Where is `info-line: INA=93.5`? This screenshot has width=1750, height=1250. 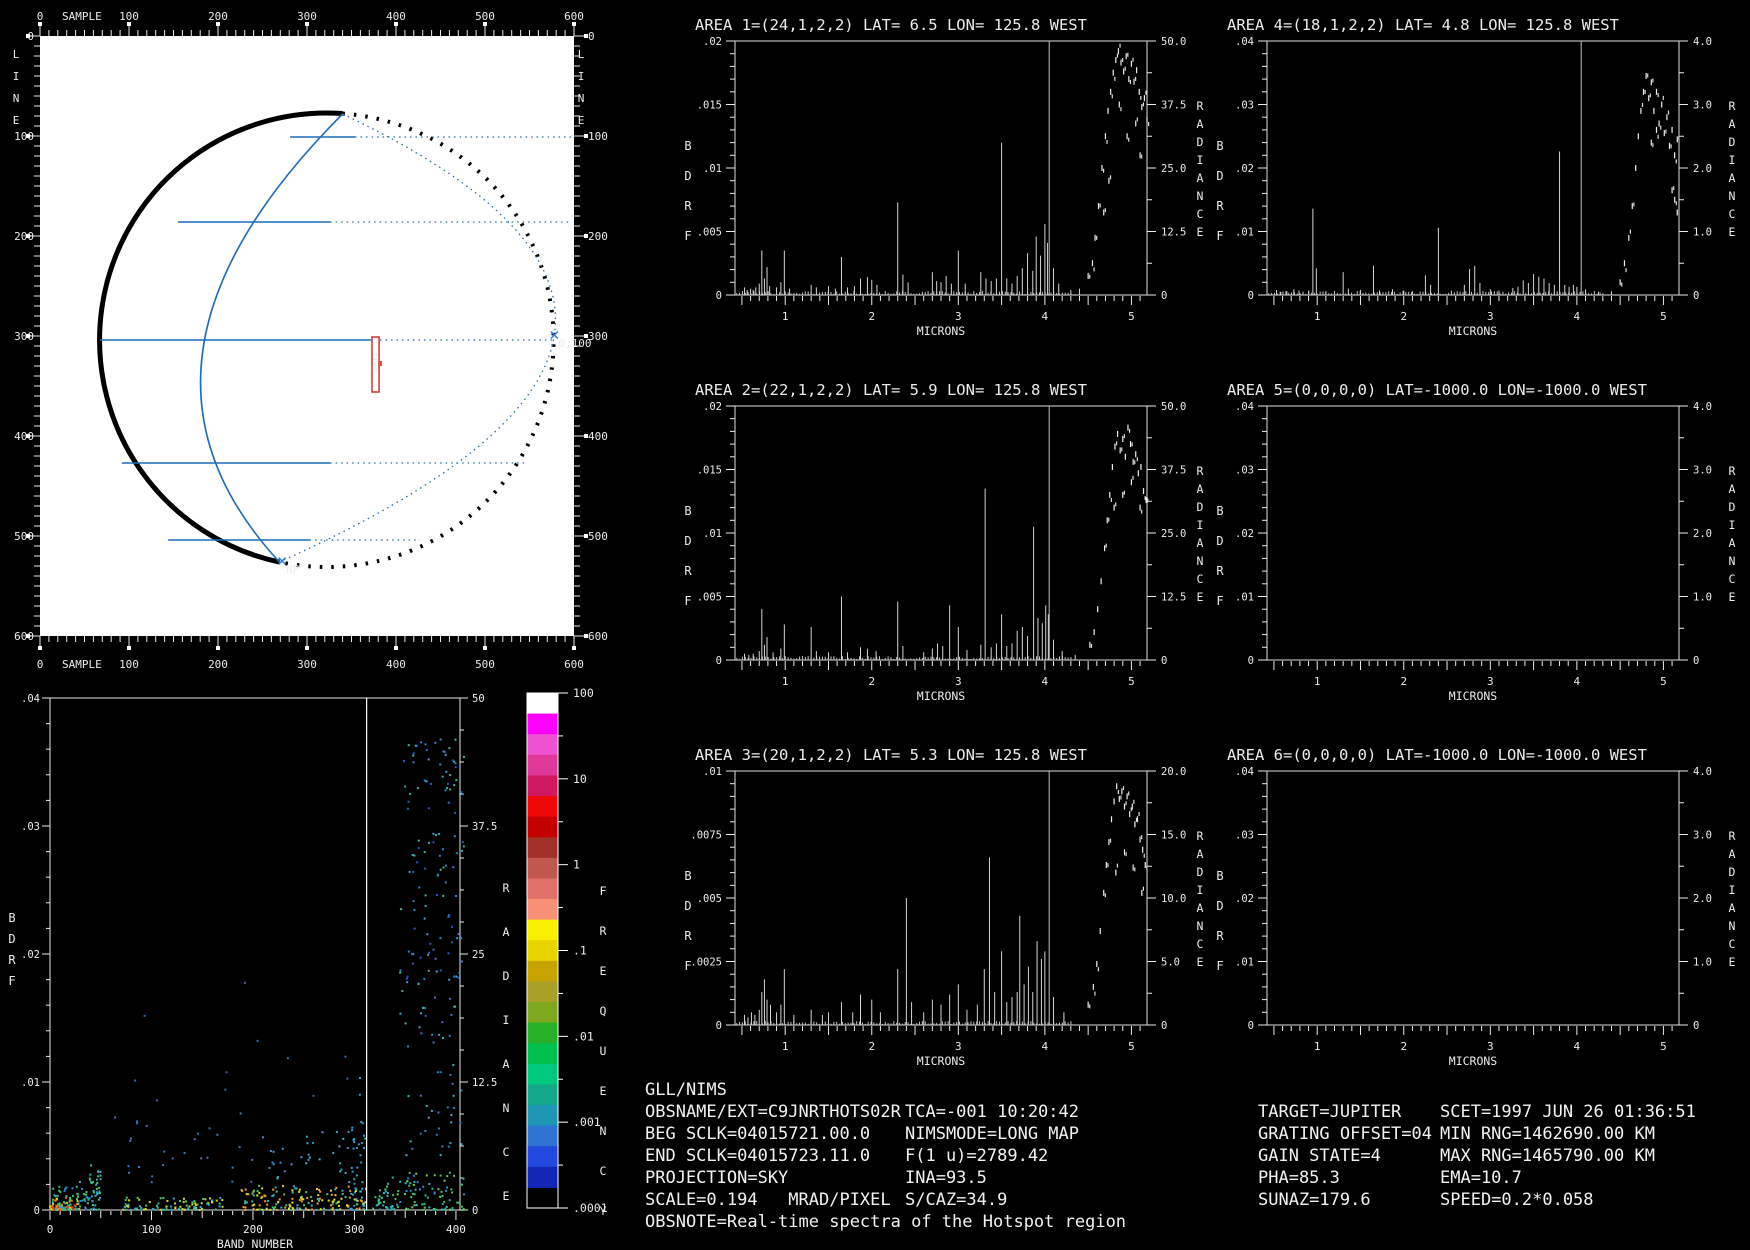 info-line: INA=93.5 is located at coordinates (946, 1178).